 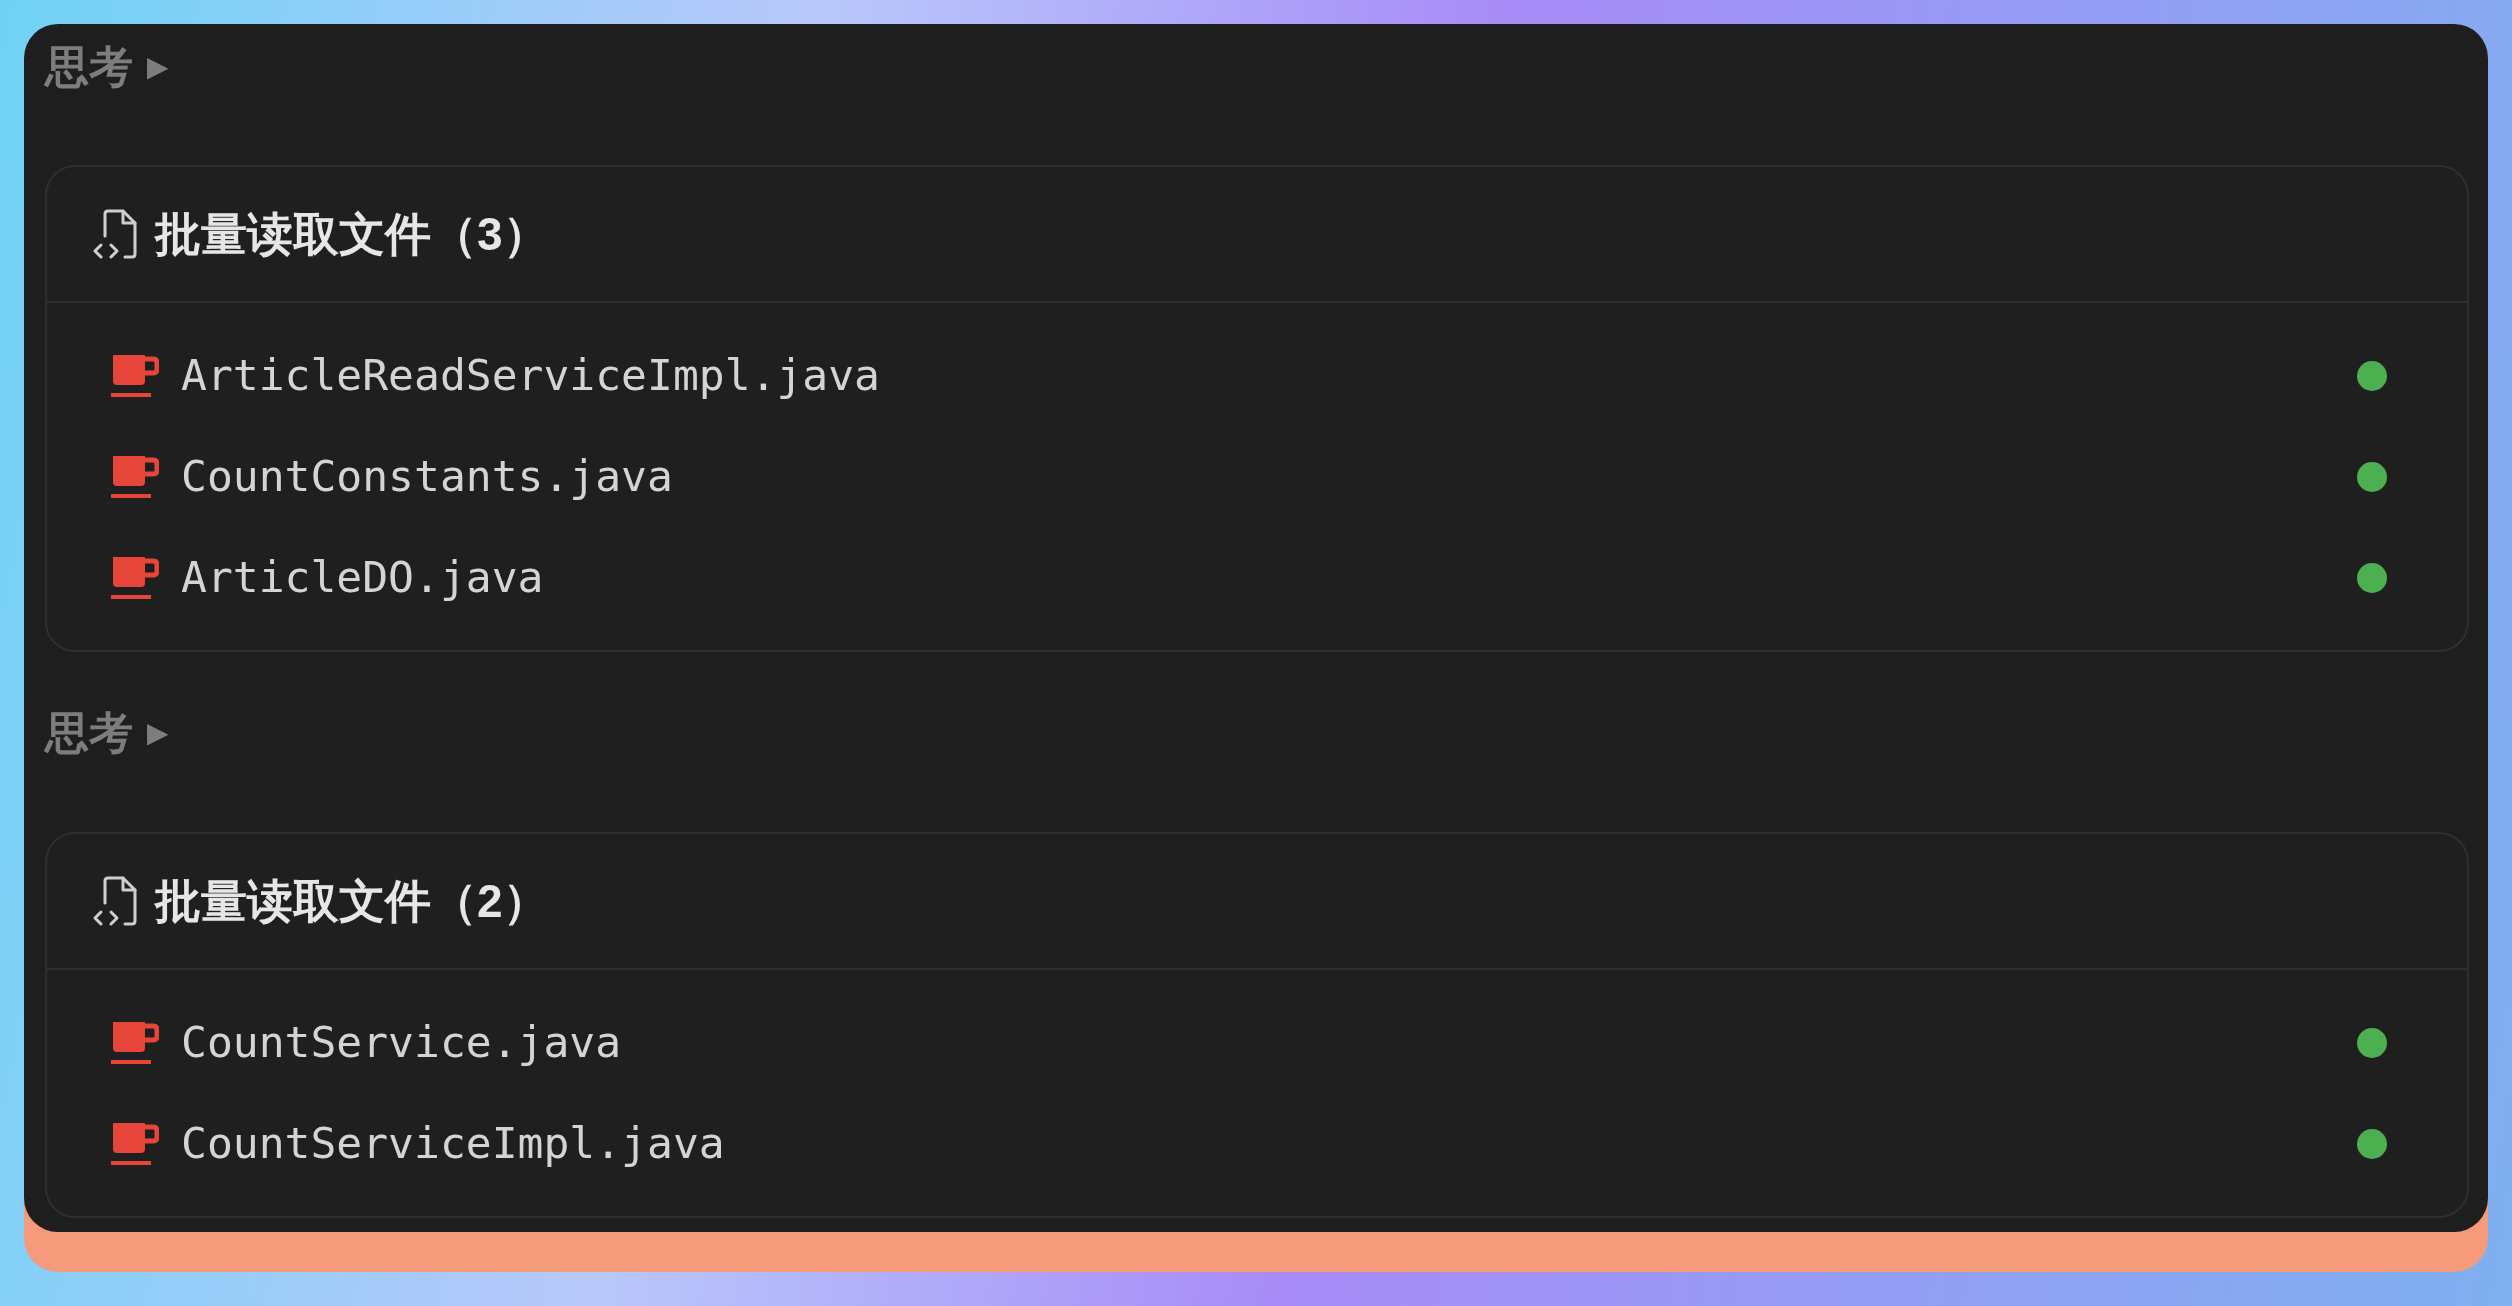 What do you see at coordinates (352, 234) in the screenshot?
I see `card-title: 批量读取文件（3）` at bounding box center [352, 234].